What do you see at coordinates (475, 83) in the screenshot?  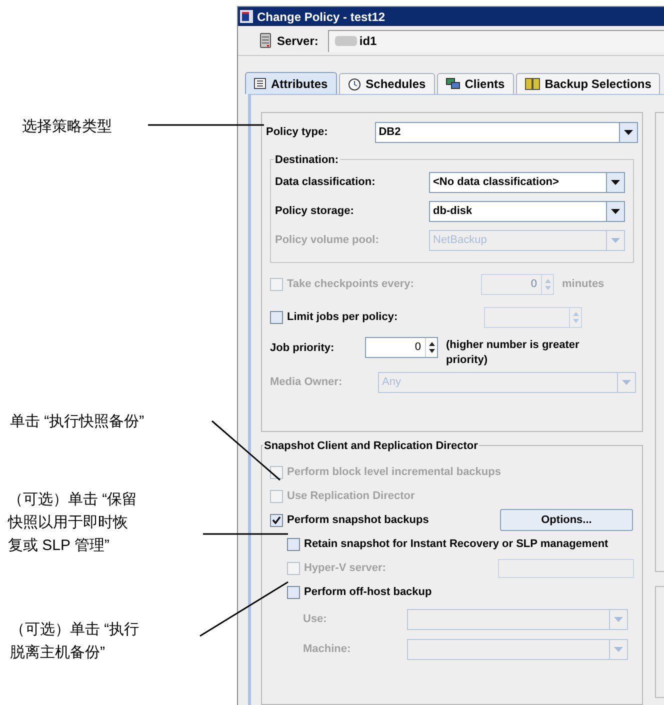 I see `tab: Clients` at bounding box center [475, 83].